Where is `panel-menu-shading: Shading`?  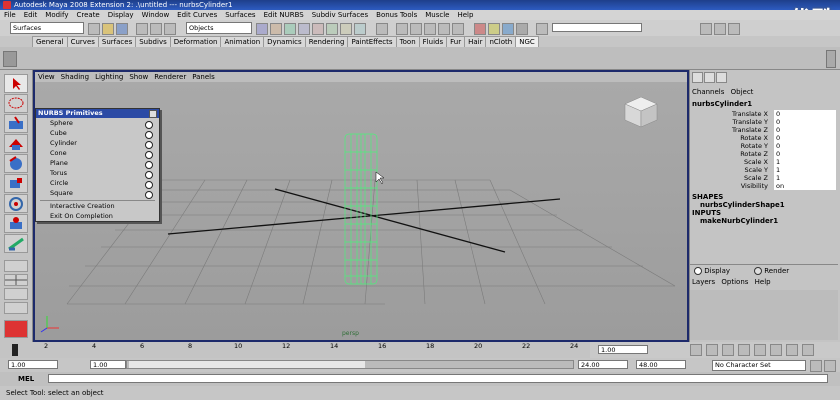 panel-menu-shading: Shading is located at coordinates (75, 77).